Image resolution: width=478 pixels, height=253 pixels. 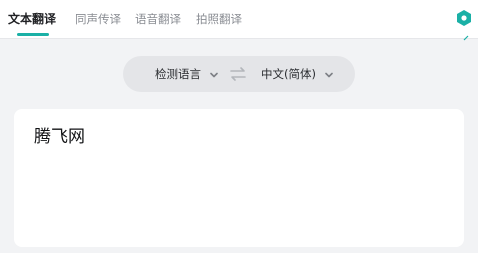 I want to click on language-selector-bar: 检测语言 中文(简体), so click(x=239, y=74).